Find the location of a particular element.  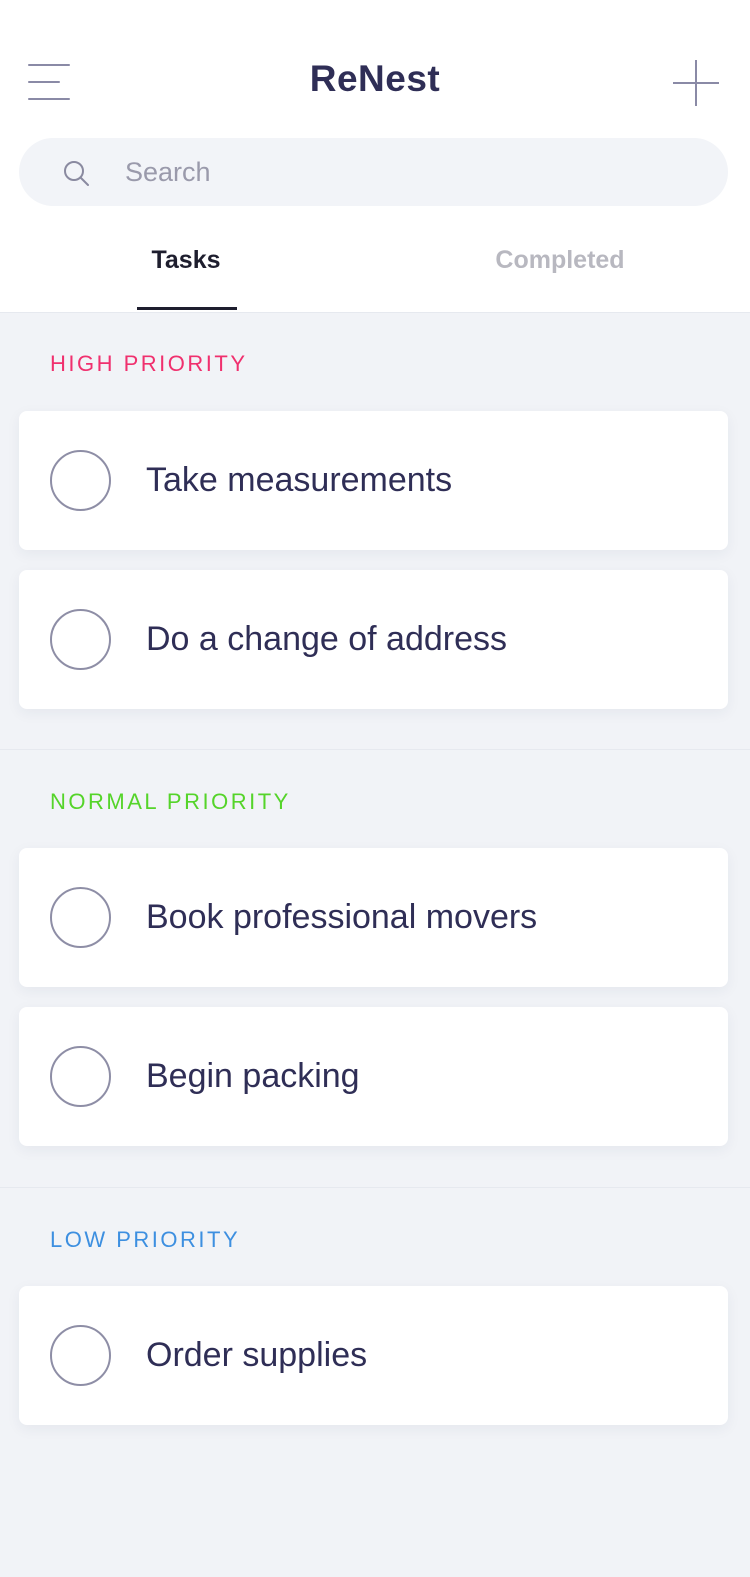

search-bar is located at coordinates (373, 172).